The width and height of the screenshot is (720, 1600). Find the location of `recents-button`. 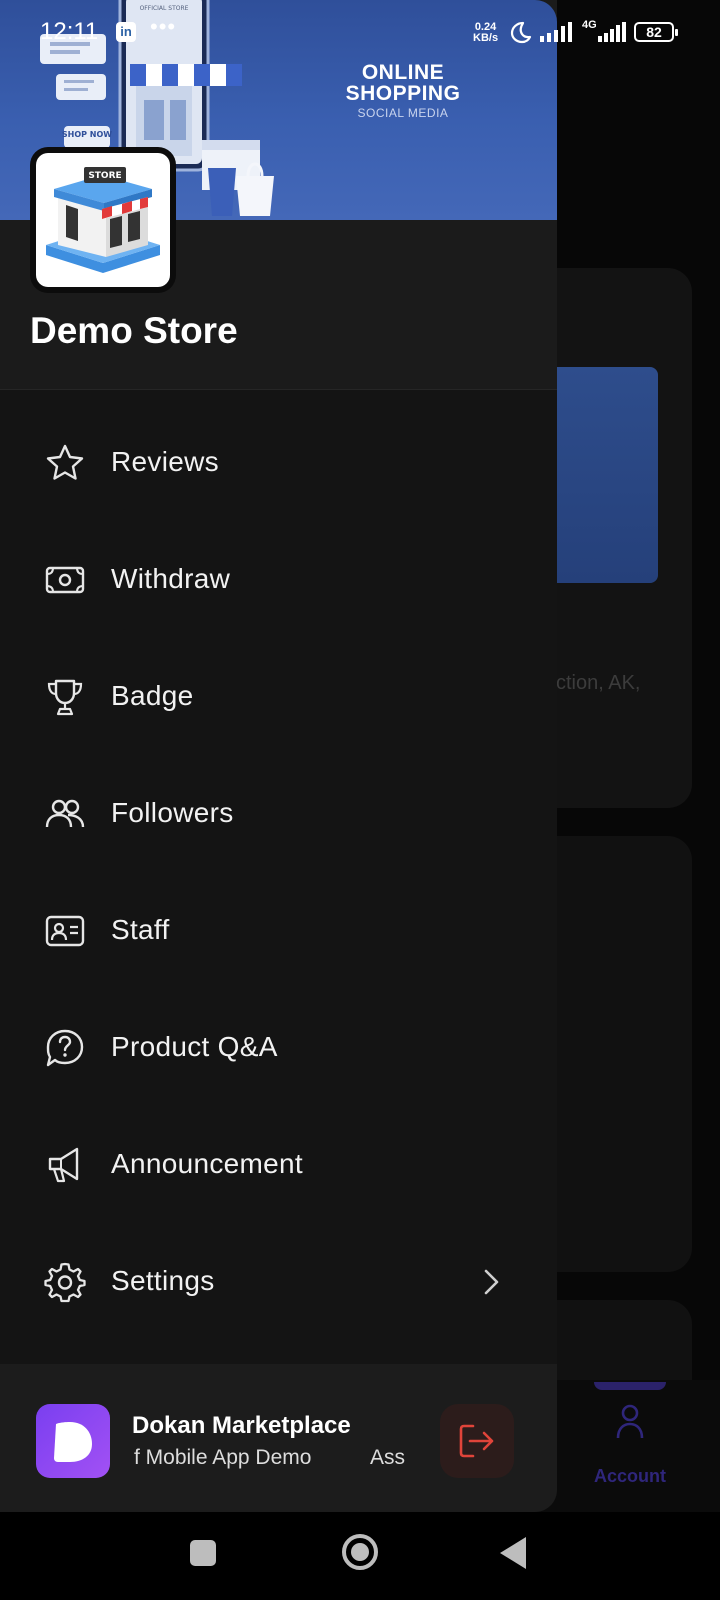

recents-button is located at coordinates (203, 1553).